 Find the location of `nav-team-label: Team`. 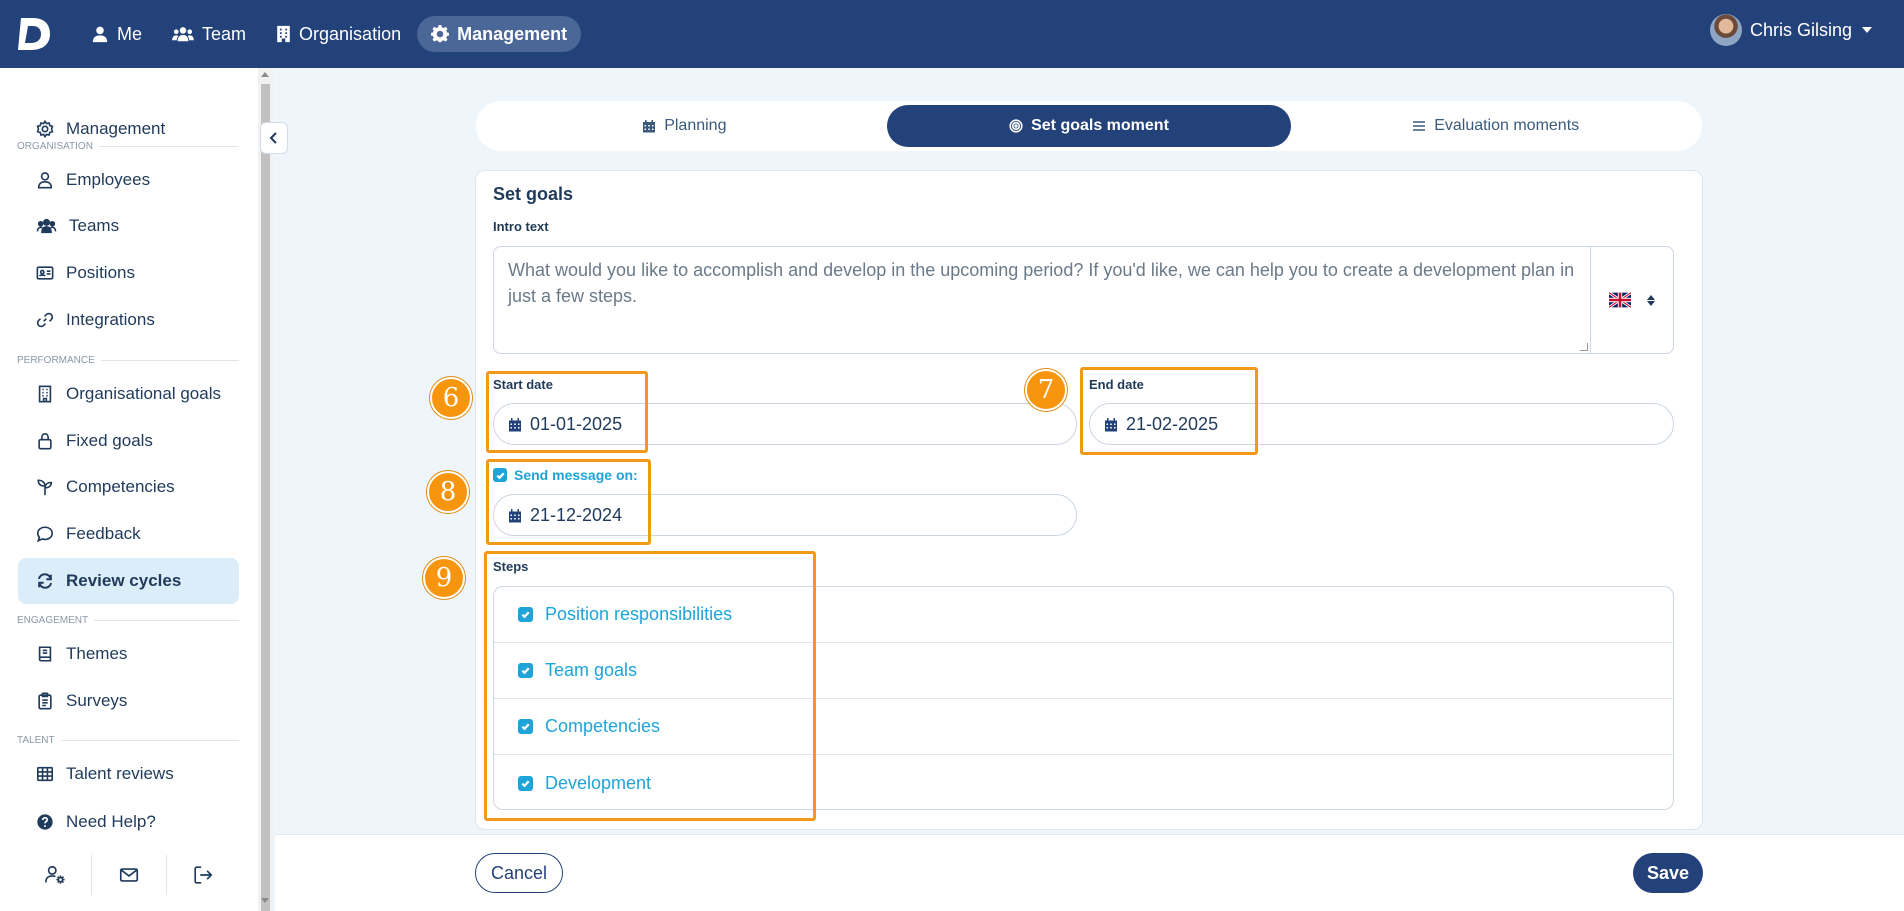

nav-team-label: Team is located at coordinates (224, 33).